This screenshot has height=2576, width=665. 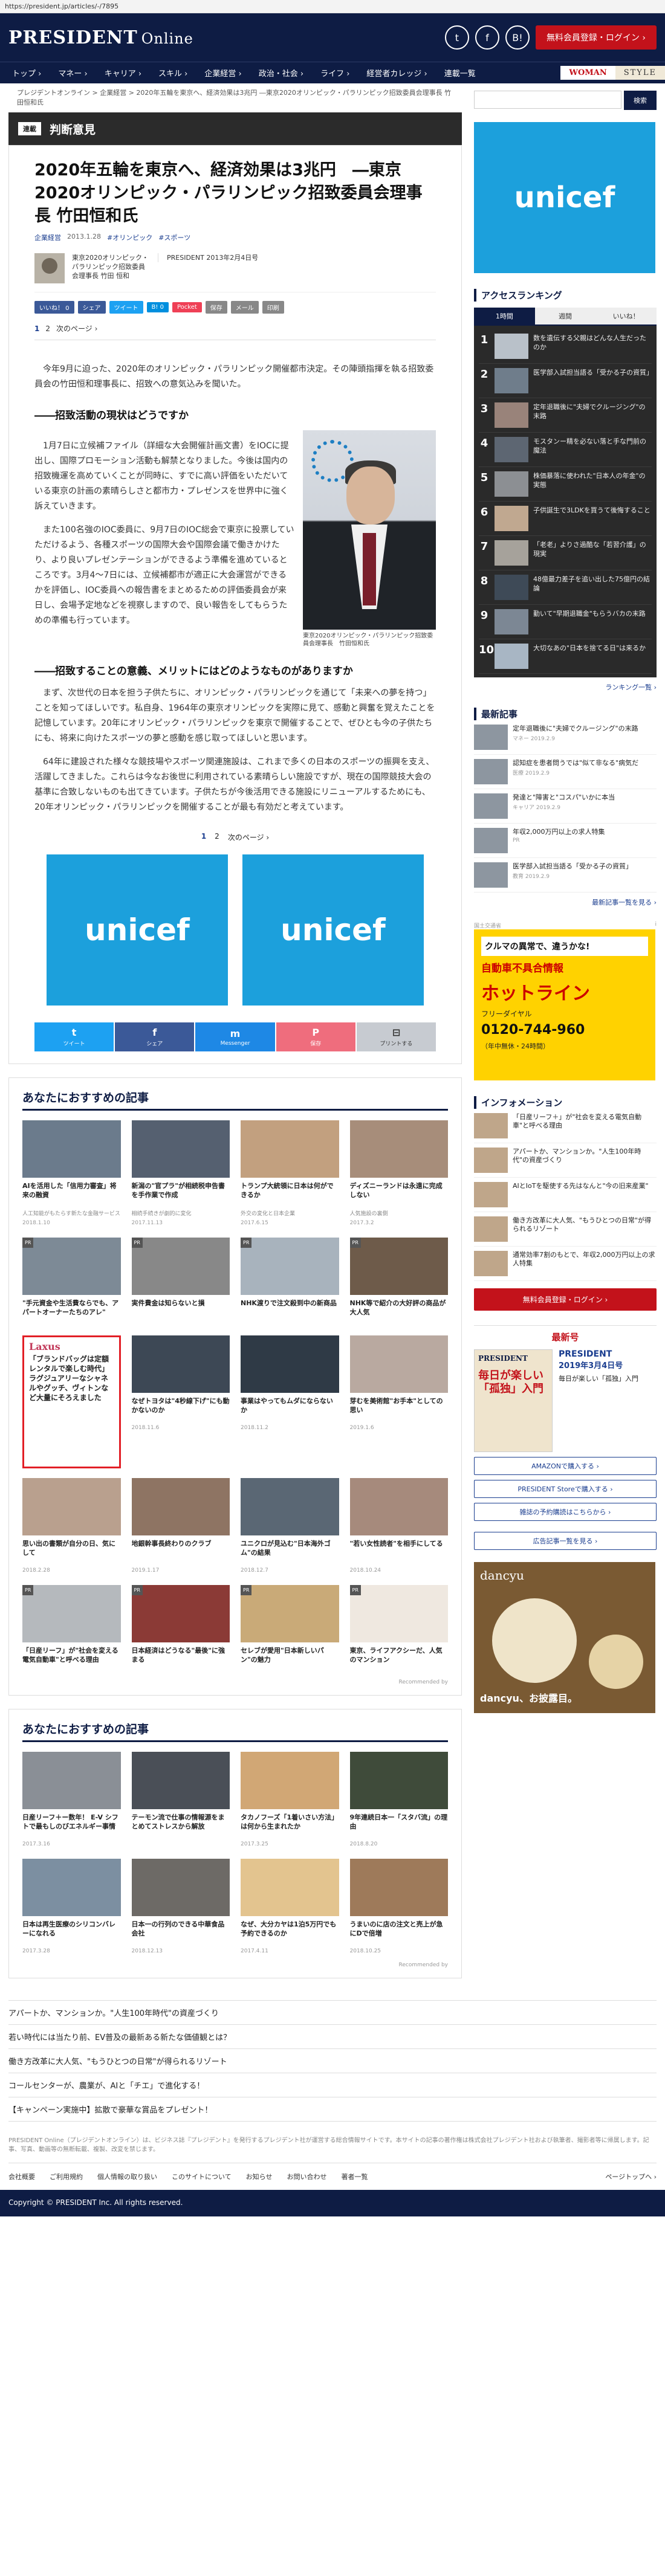 I want to click on recommend-title: 「日産リーフ」が"社会を変える電気自動車"と呼べる理由, so click(x=71, y=1660).